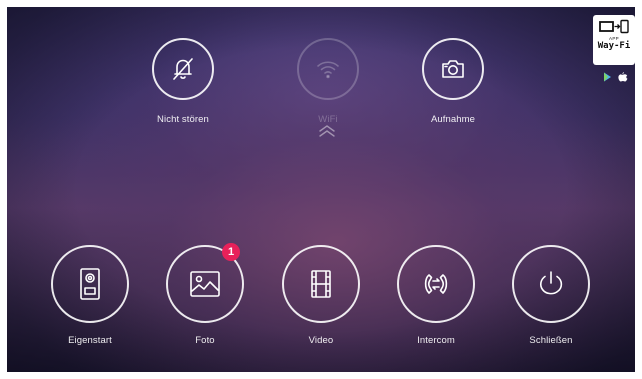 This screenshot has width=642, height=379. I want to click on bell-off-icon, so click(183, 69).